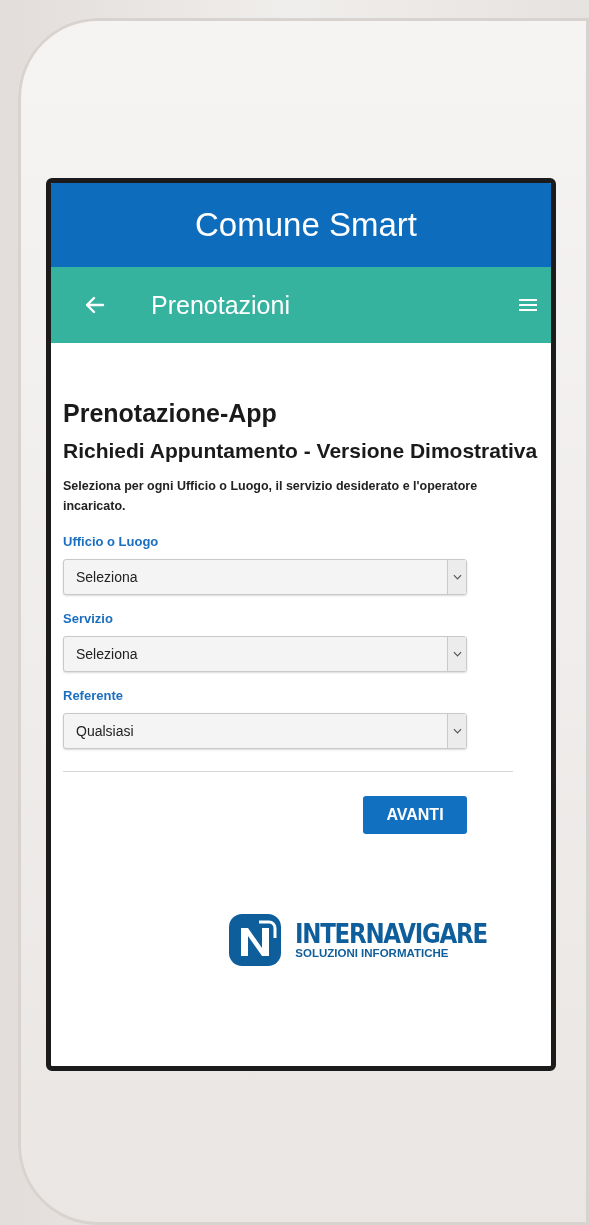 Image resolution: width=589 pixels, height=1225 pixels. Describe the element at coordinates (301, 451) in the screenshot. I see `page-subtitle: Richiedi Appuntamento - Versione Dimostrativa` at that location.